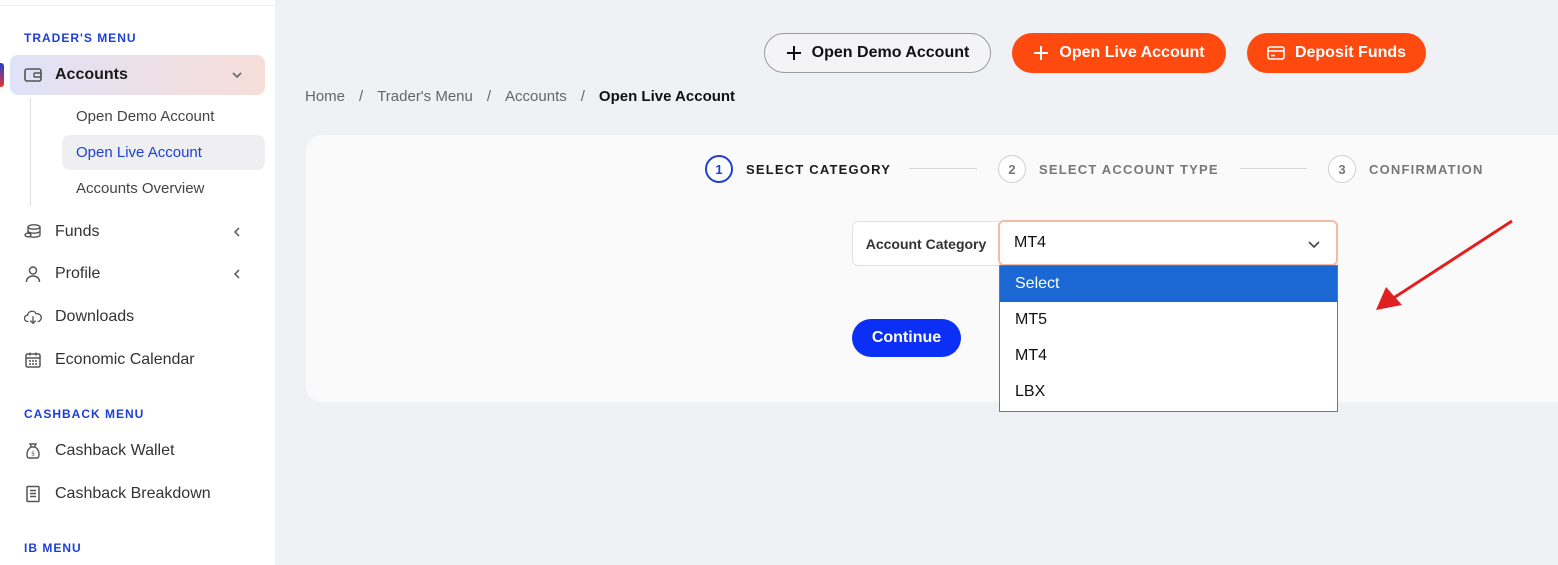 Image resolution: width=1558 pixels, height=565 pixels. I want to click on select-value: MT4, so click(1030, 242).